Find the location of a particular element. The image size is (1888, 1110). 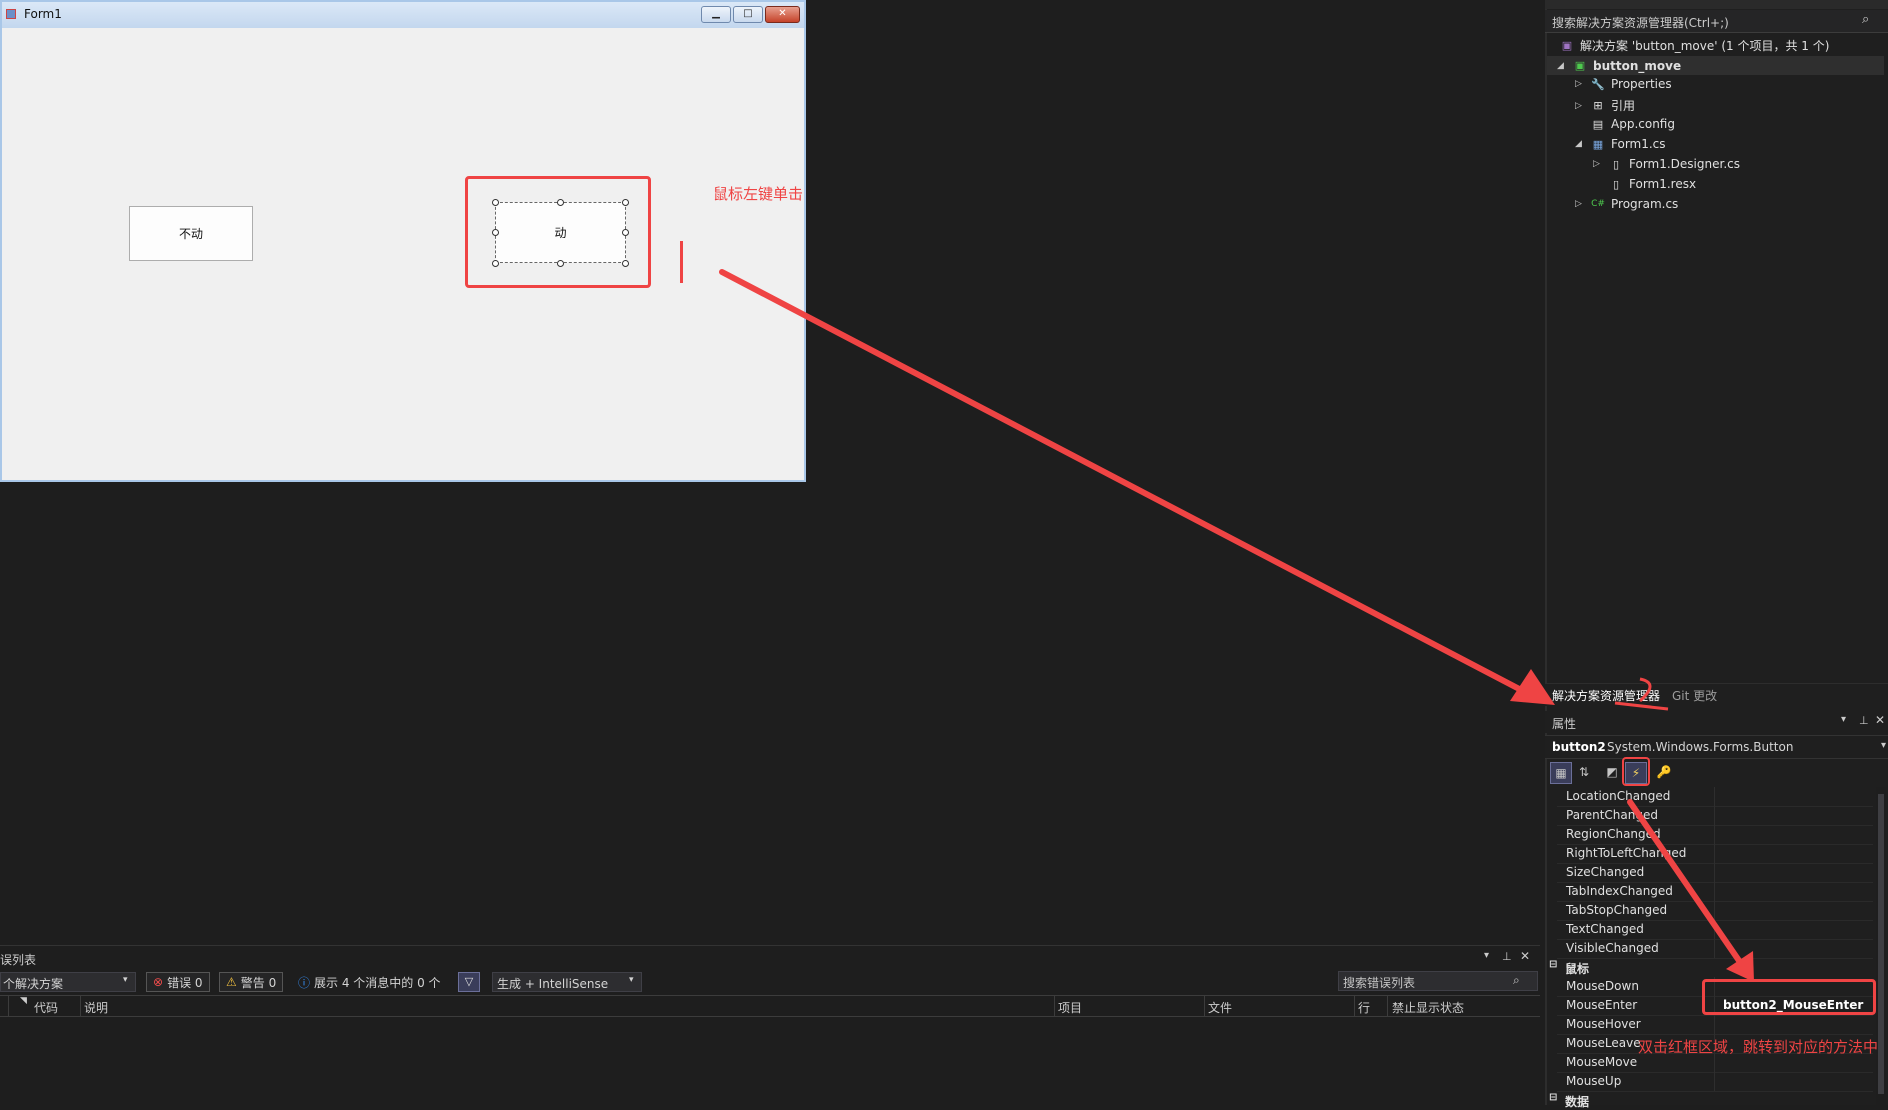

arrow-head-handler is located at coordinates (1740, 966).